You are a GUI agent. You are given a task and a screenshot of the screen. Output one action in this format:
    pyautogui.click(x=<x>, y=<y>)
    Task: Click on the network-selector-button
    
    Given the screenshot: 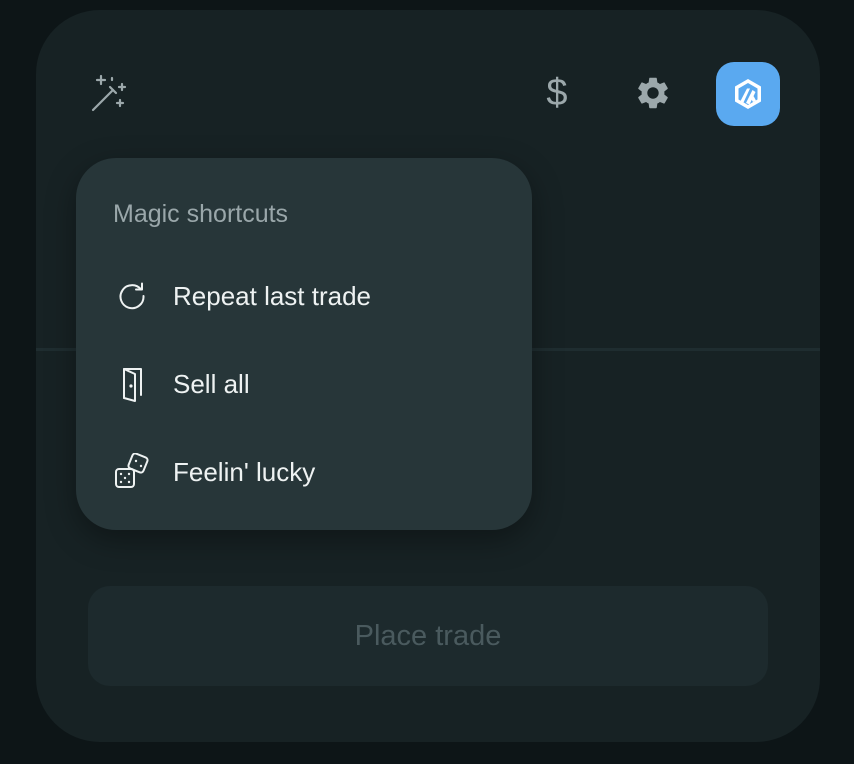 What is the action you would take?
    pyautogui.click(x=748, y=94)
    